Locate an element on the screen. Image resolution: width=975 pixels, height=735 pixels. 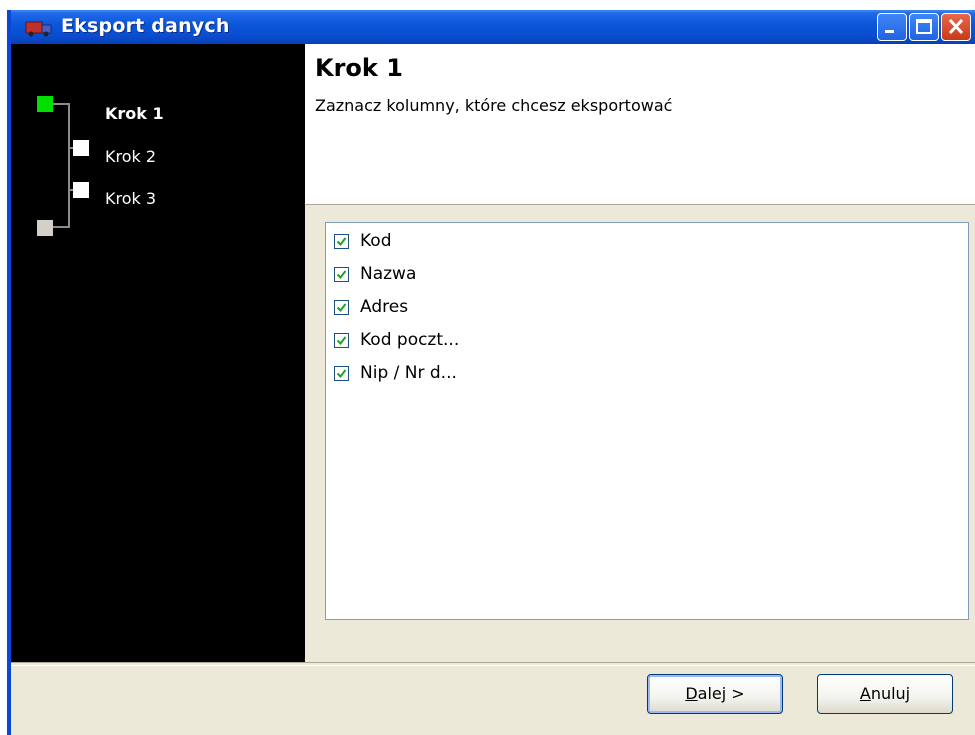
step-1-node is located at coordinates (45, 104).